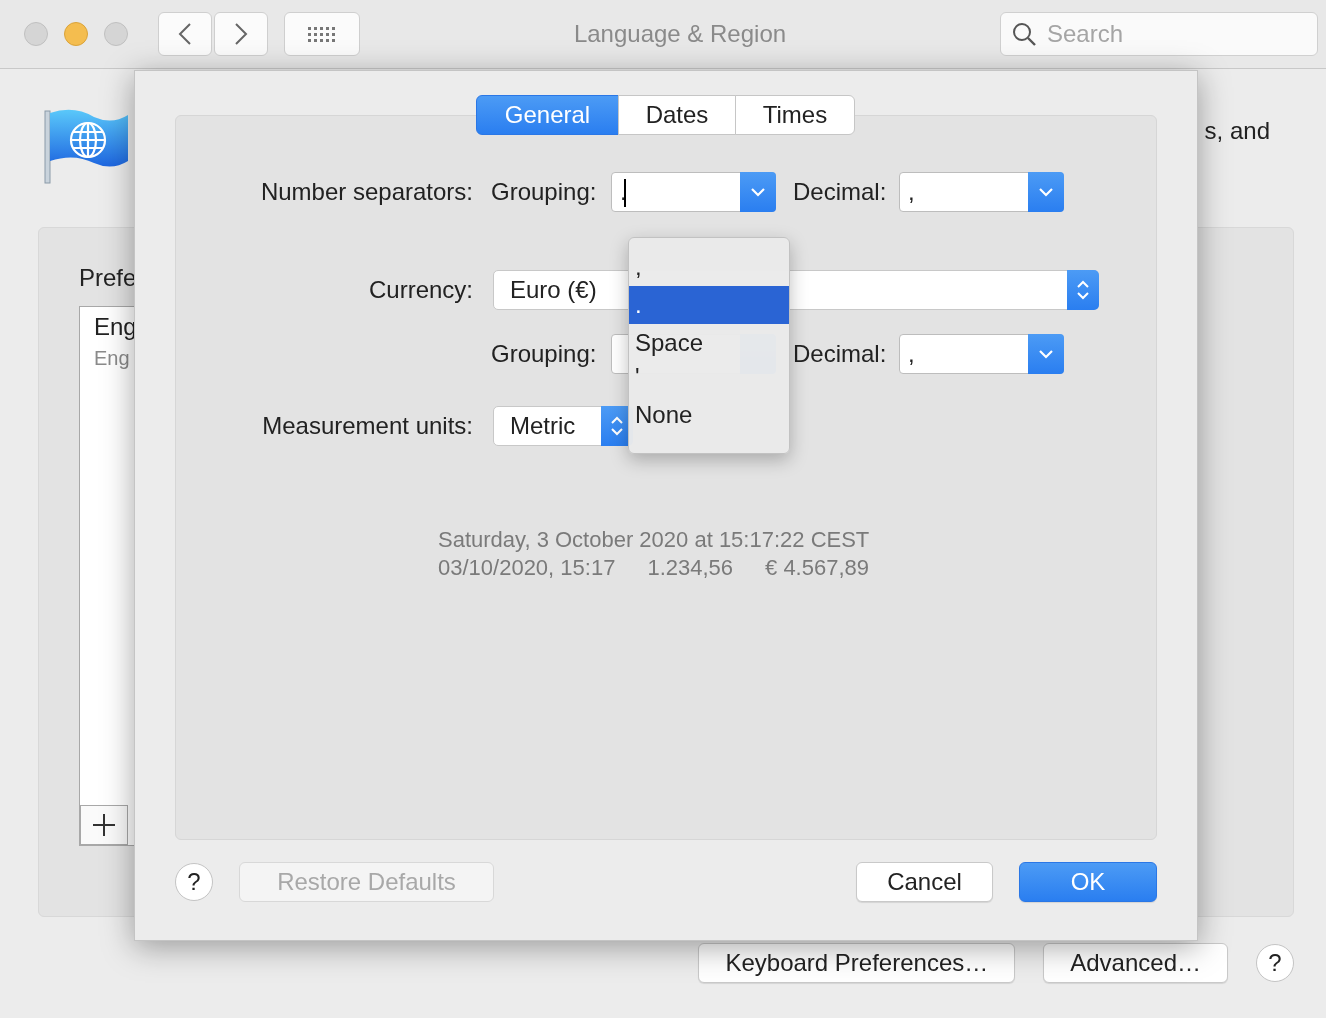  I want to click on field-label: Measurement units:, so click(367, 426).